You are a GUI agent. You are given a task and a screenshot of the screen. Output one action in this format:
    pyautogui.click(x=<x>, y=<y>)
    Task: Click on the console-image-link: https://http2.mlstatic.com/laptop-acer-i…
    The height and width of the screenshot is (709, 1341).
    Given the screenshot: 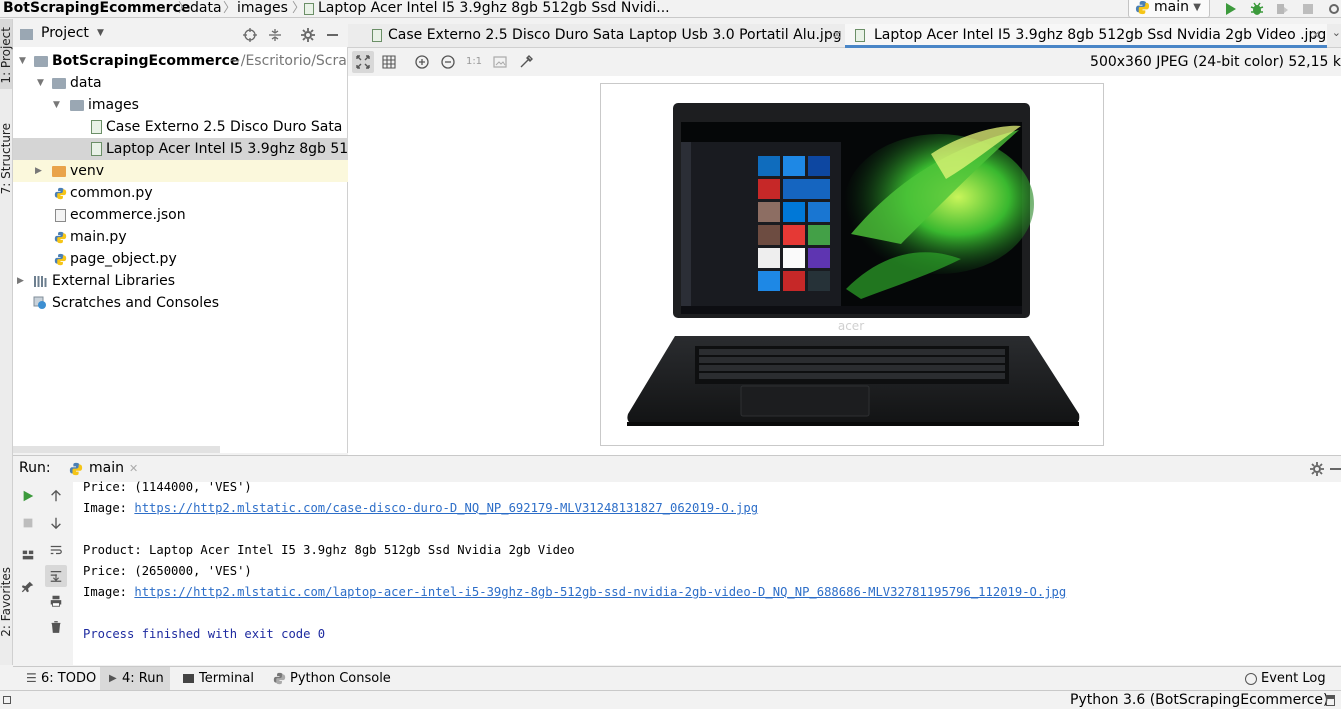 What is the action you would take?
    pyautogui.click(x=600, y=592)
    